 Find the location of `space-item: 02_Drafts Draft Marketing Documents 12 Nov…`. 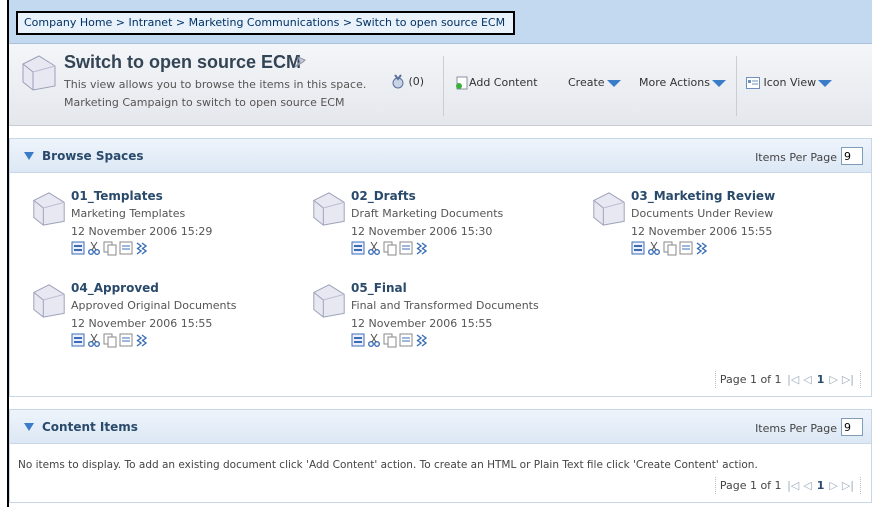

space-item: 02_Drafts Draft Marketing Documents 12 Nov… is located at coordinates (445, 225).